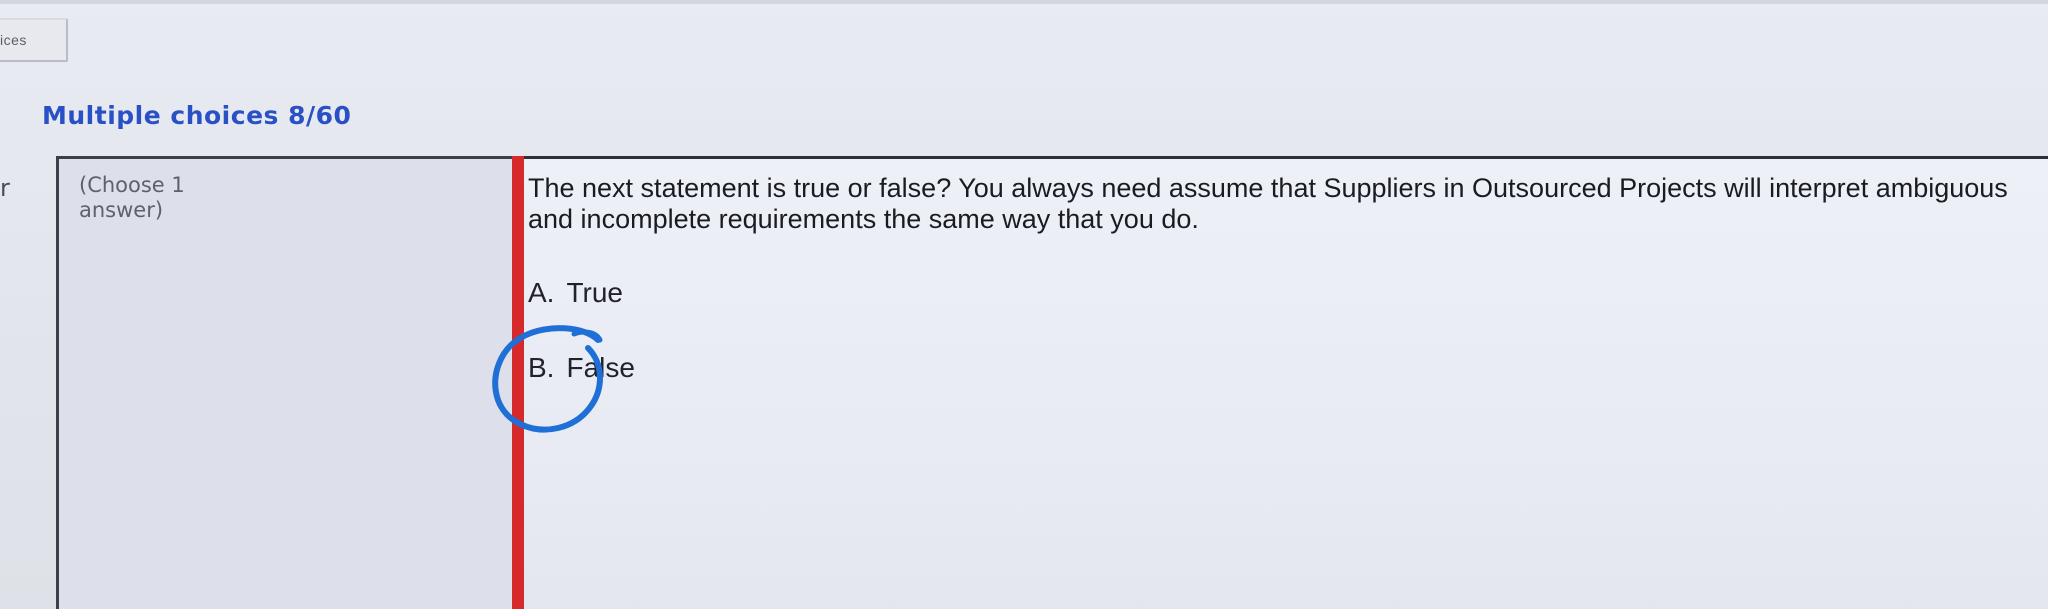  I want to click on row-marker: r, so click(5, 188).